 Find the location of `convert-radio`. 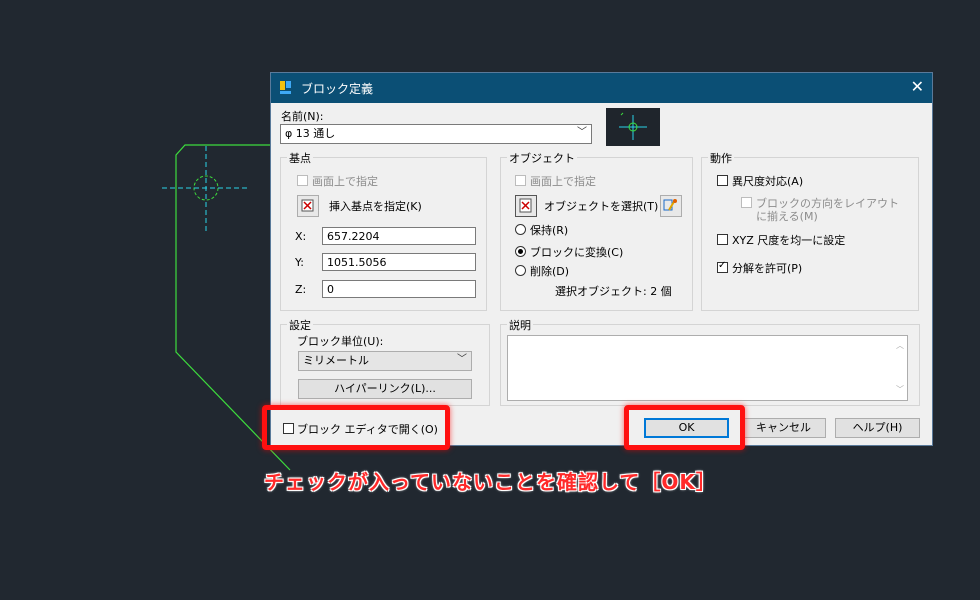

convert-radio is located at coordinates (520, 251).